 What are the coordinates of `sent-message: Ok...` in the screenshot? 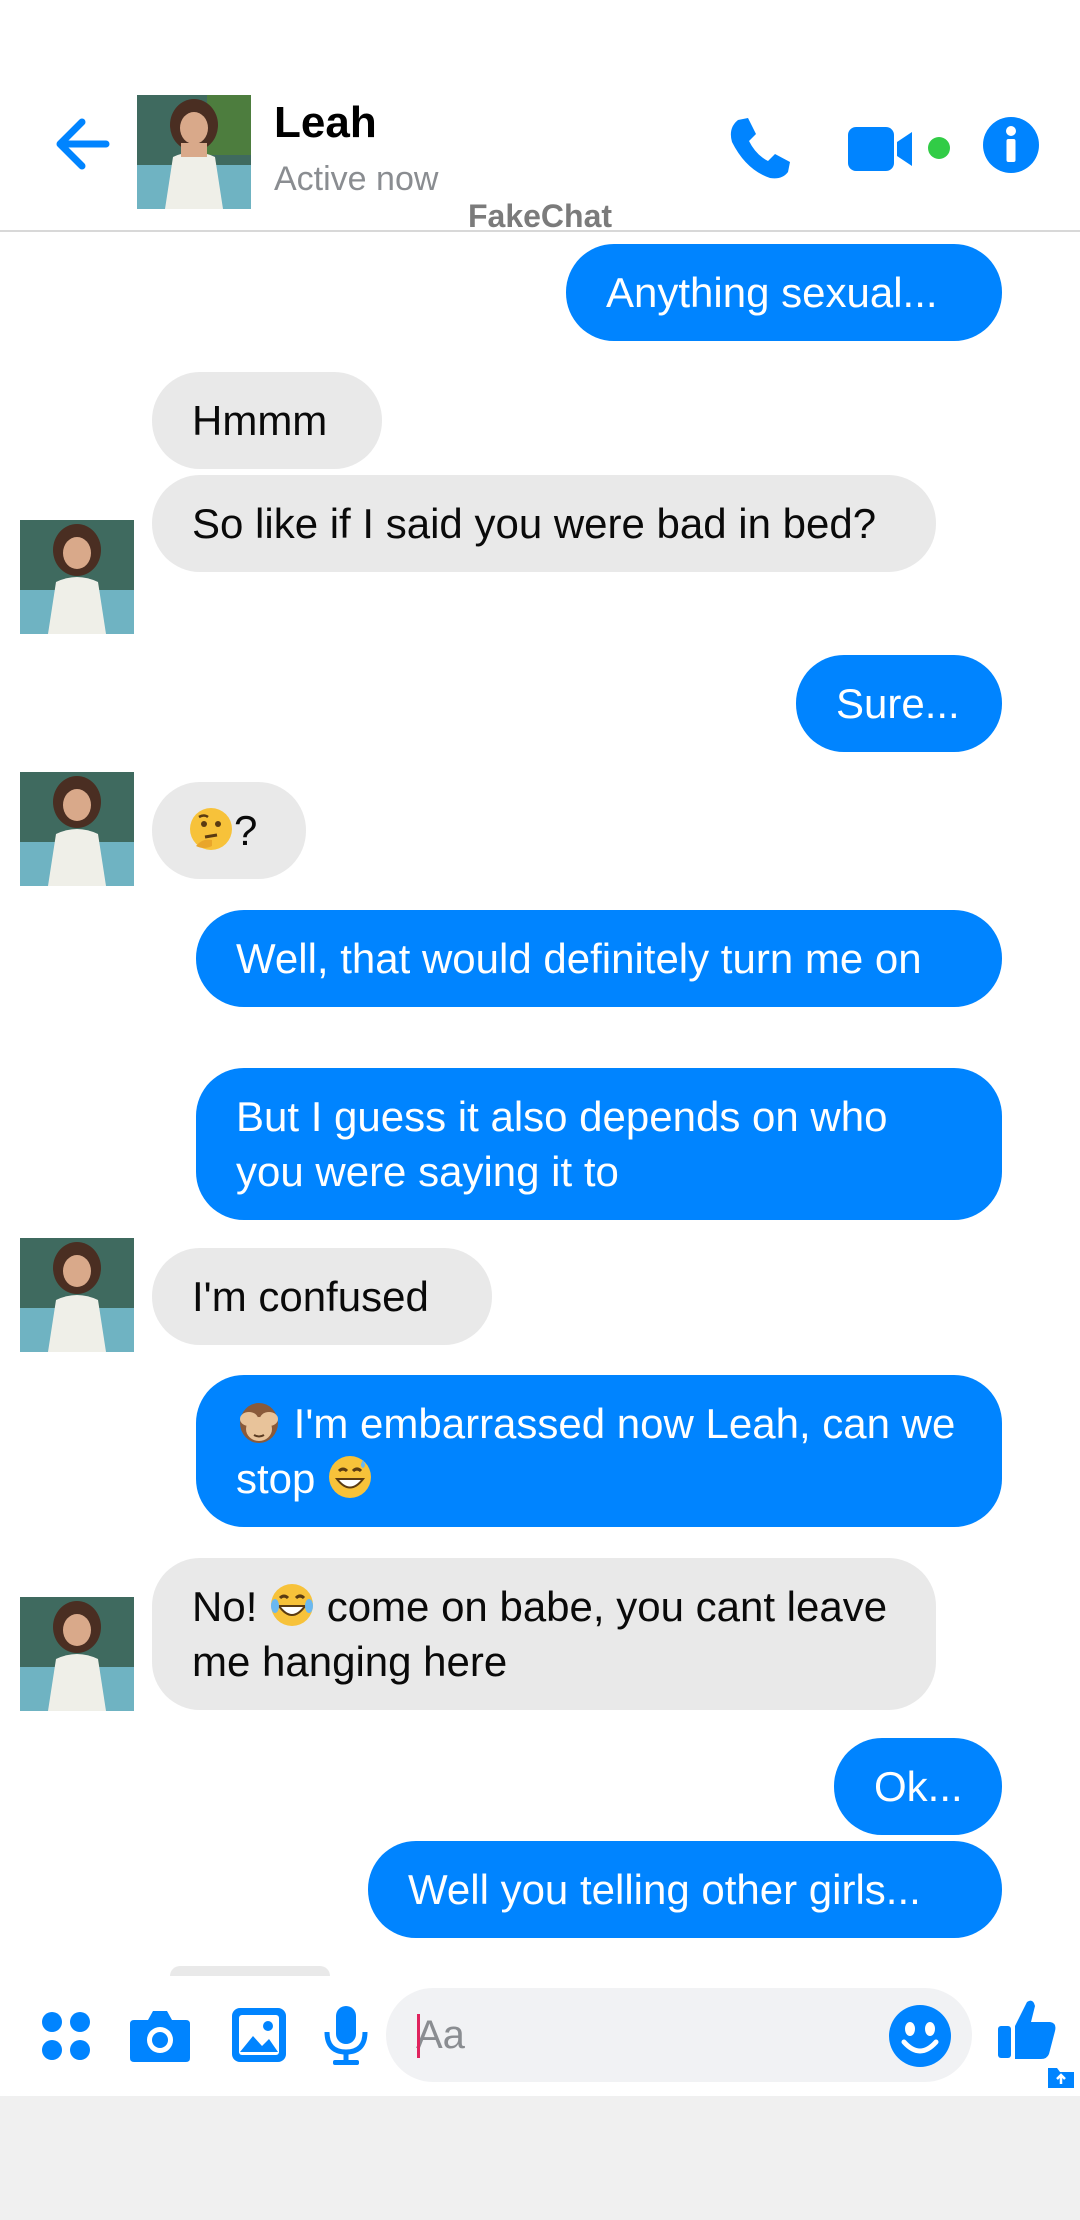 It's located at (918, 1786).